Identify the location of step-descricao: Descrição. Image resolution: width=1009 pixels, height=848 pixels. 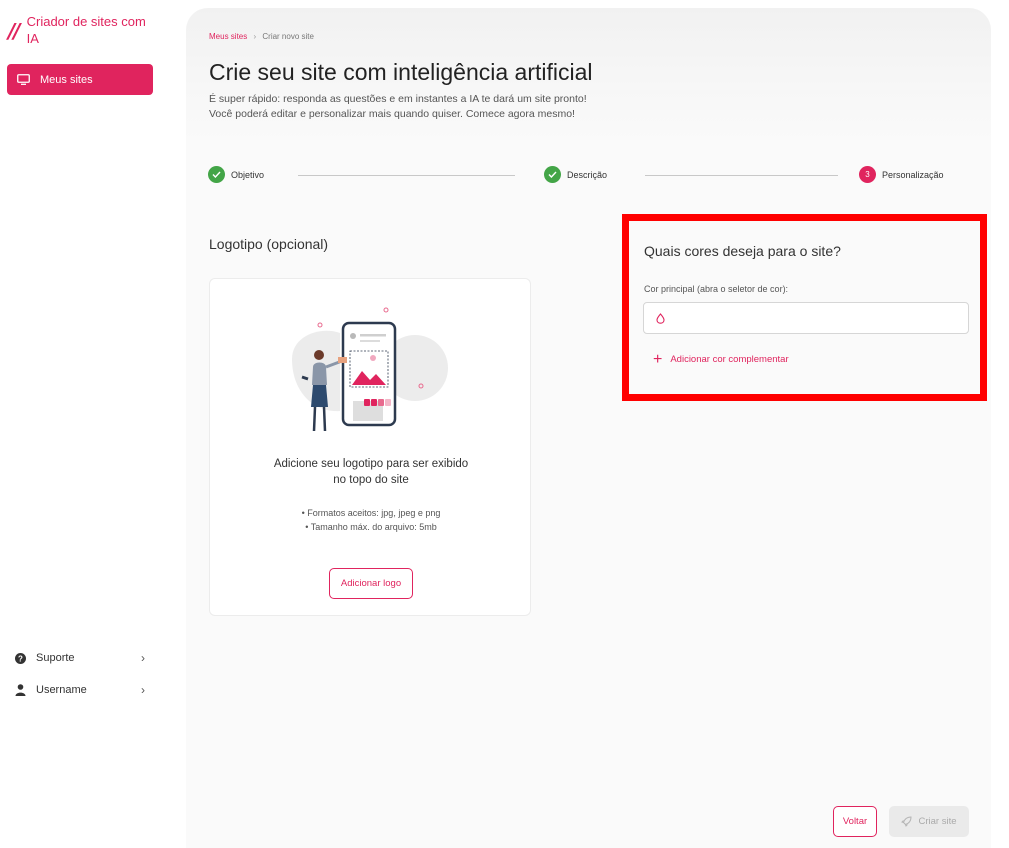
(575, 174).